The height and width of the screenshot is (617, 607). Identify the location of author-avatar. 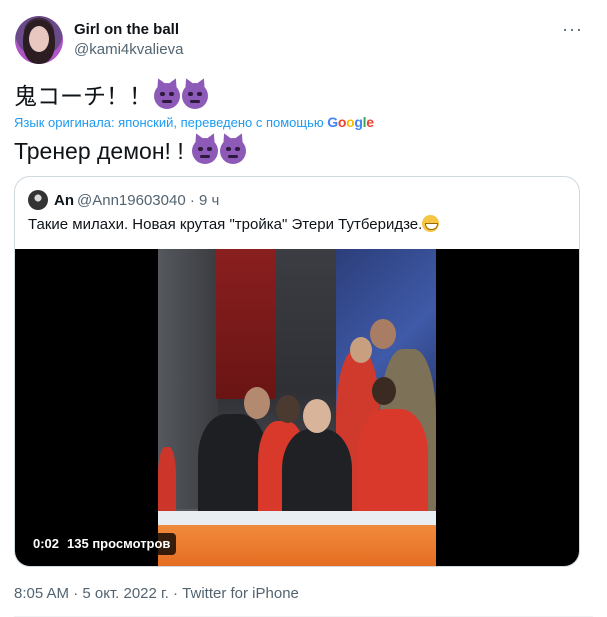
(39, 40).